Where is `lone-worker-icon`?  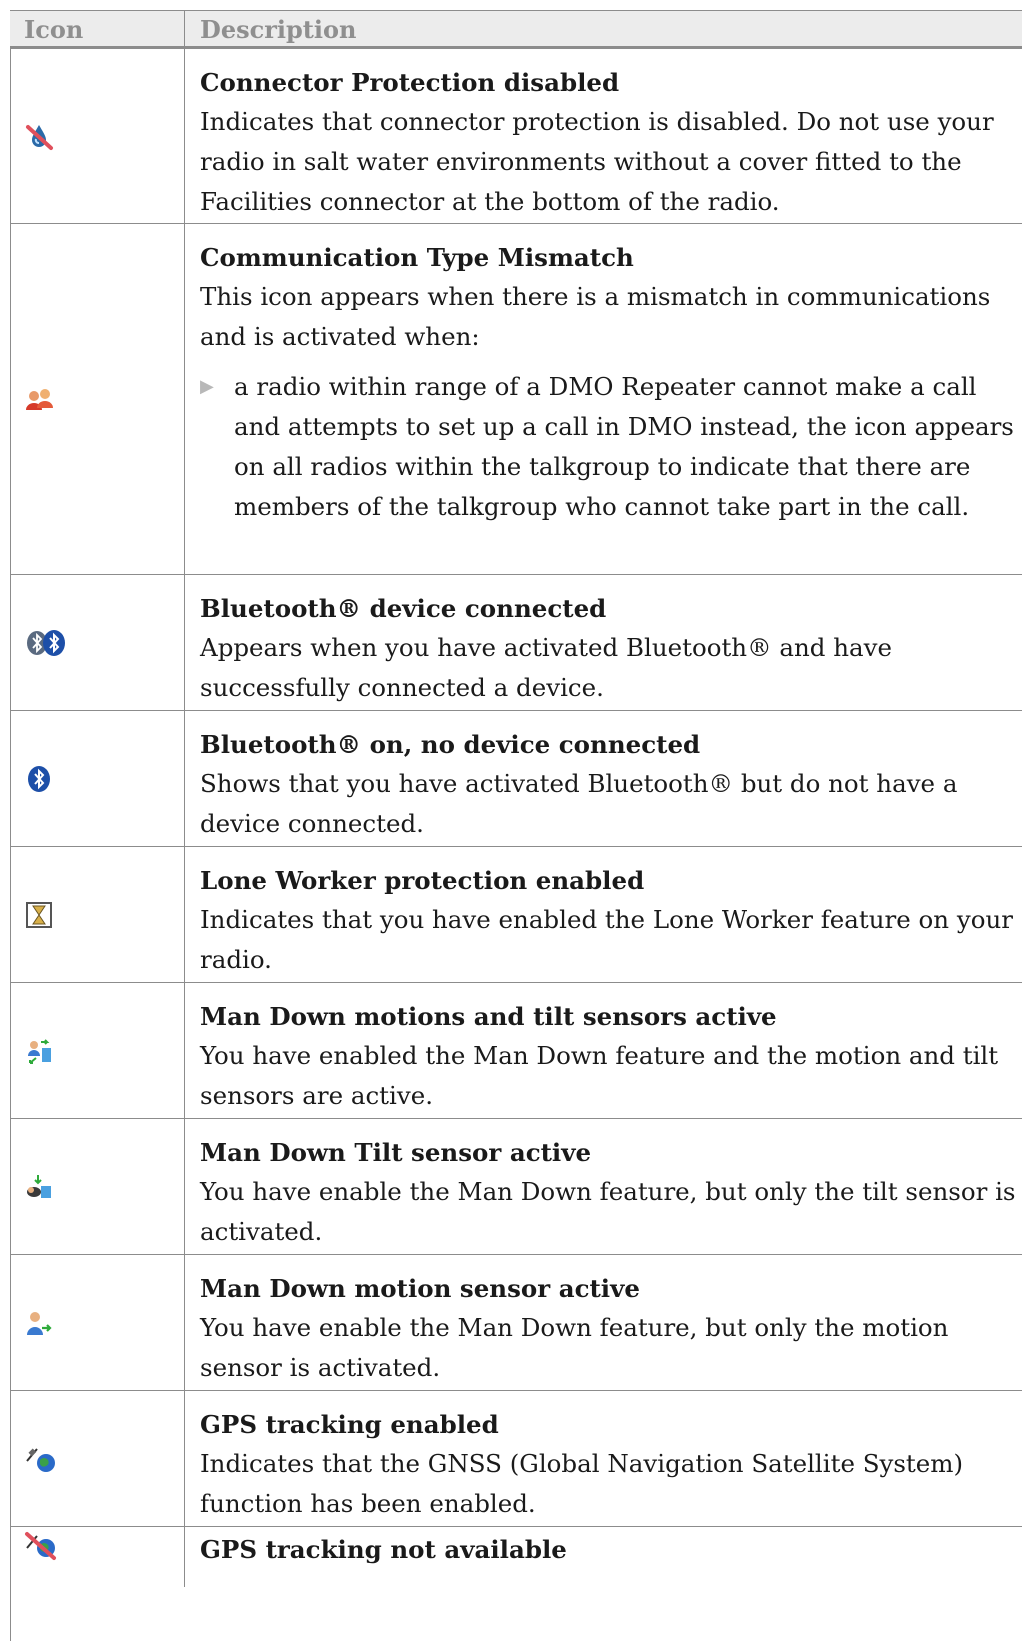
lone-worker-icon is located at coordinates (39, 914).